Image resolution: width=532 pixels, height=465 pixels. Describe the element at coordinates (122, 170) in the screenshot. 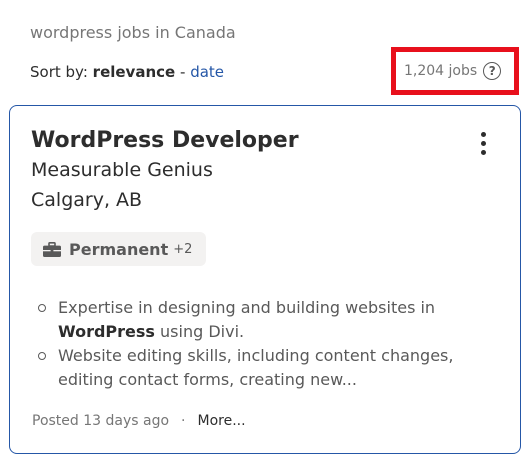

I see `company-name: Measurable Genius` at that location.